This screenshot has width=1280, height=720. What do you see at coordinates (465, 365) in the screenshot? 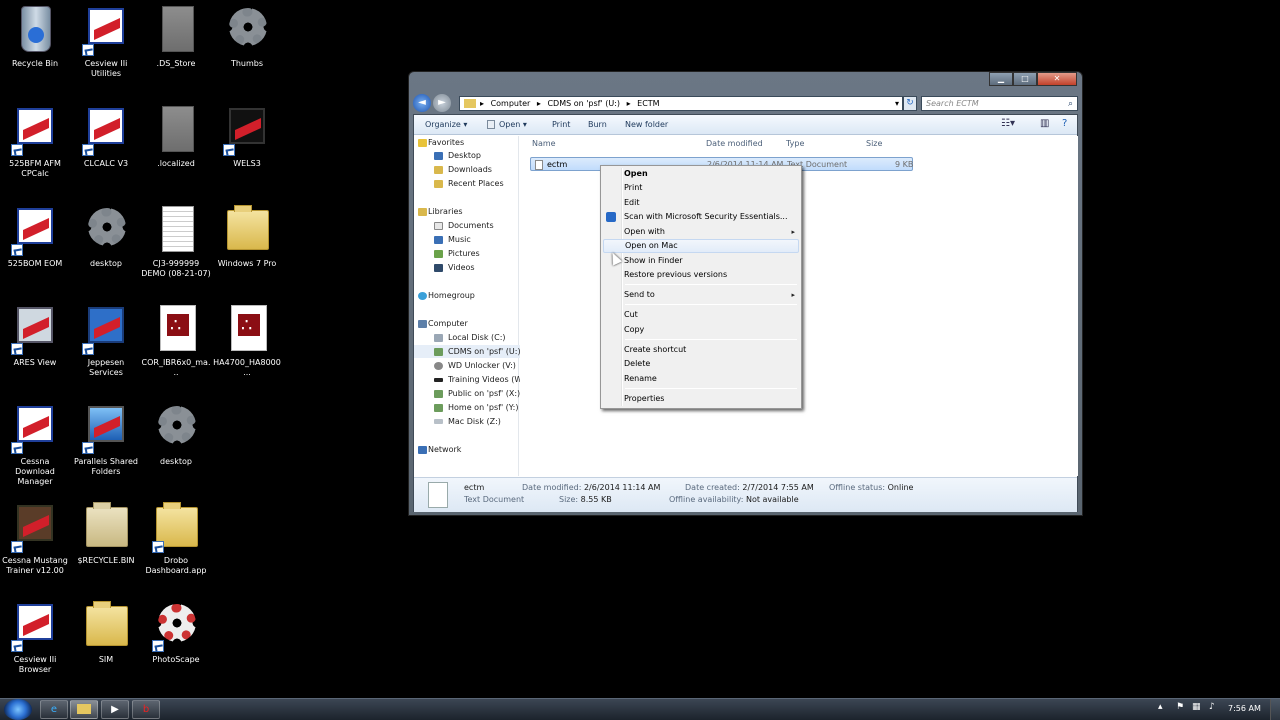
I see `nav-wd-unlocker: WD Unlocker (V:)` at bounding box center [465, 365].